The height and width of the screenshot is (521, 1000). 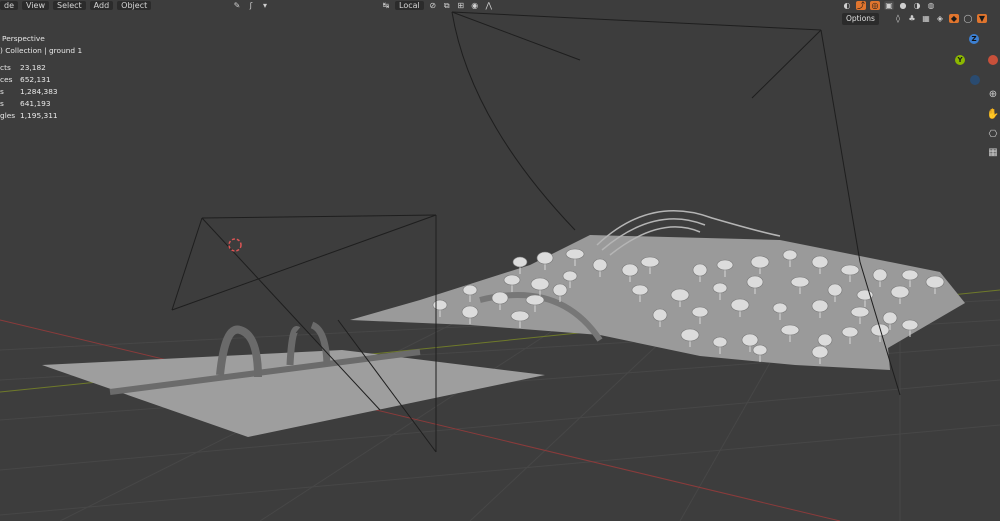 What do you see at coordinates (386, 5) in the screenshot?
I see `orientation-icon: ↹` at bounding box center [386, 5].